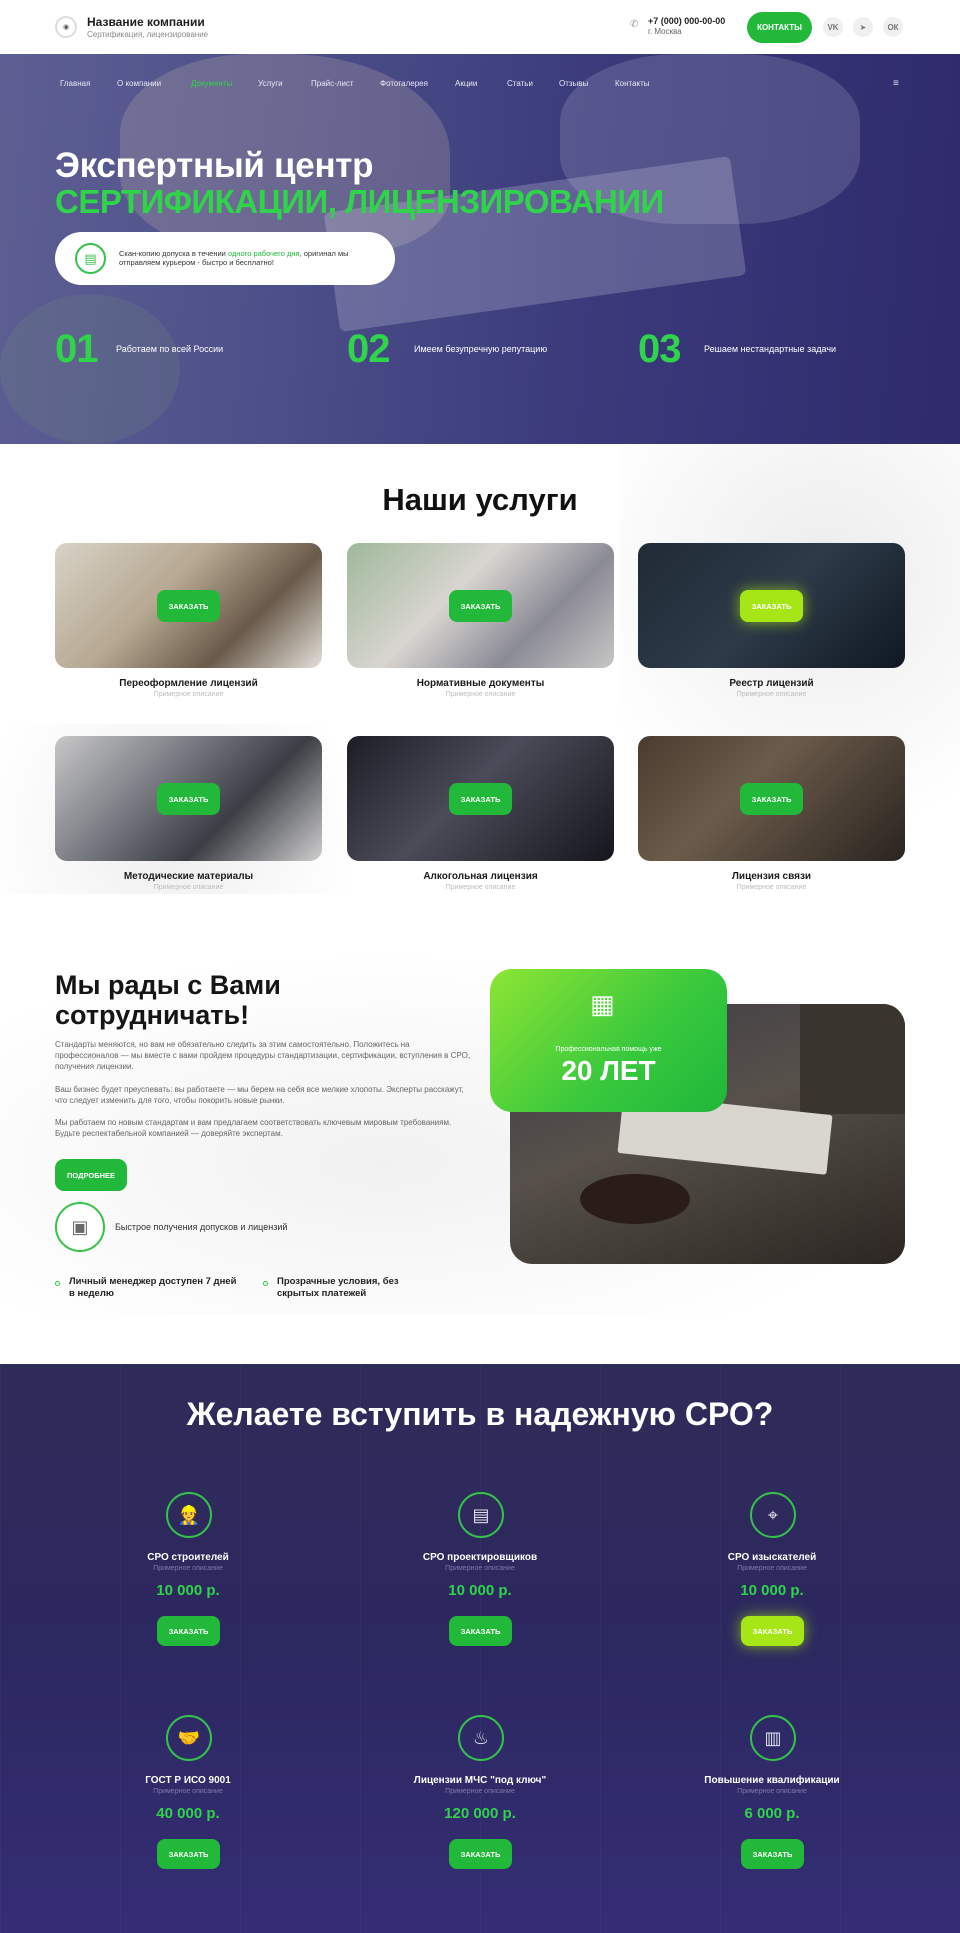 The height and width of the screenshot is (1933, 960). Describe the element at coordinates (779, 27) in the screenshot. I see `contacts-button: КОНТАКТЫ` at that location.